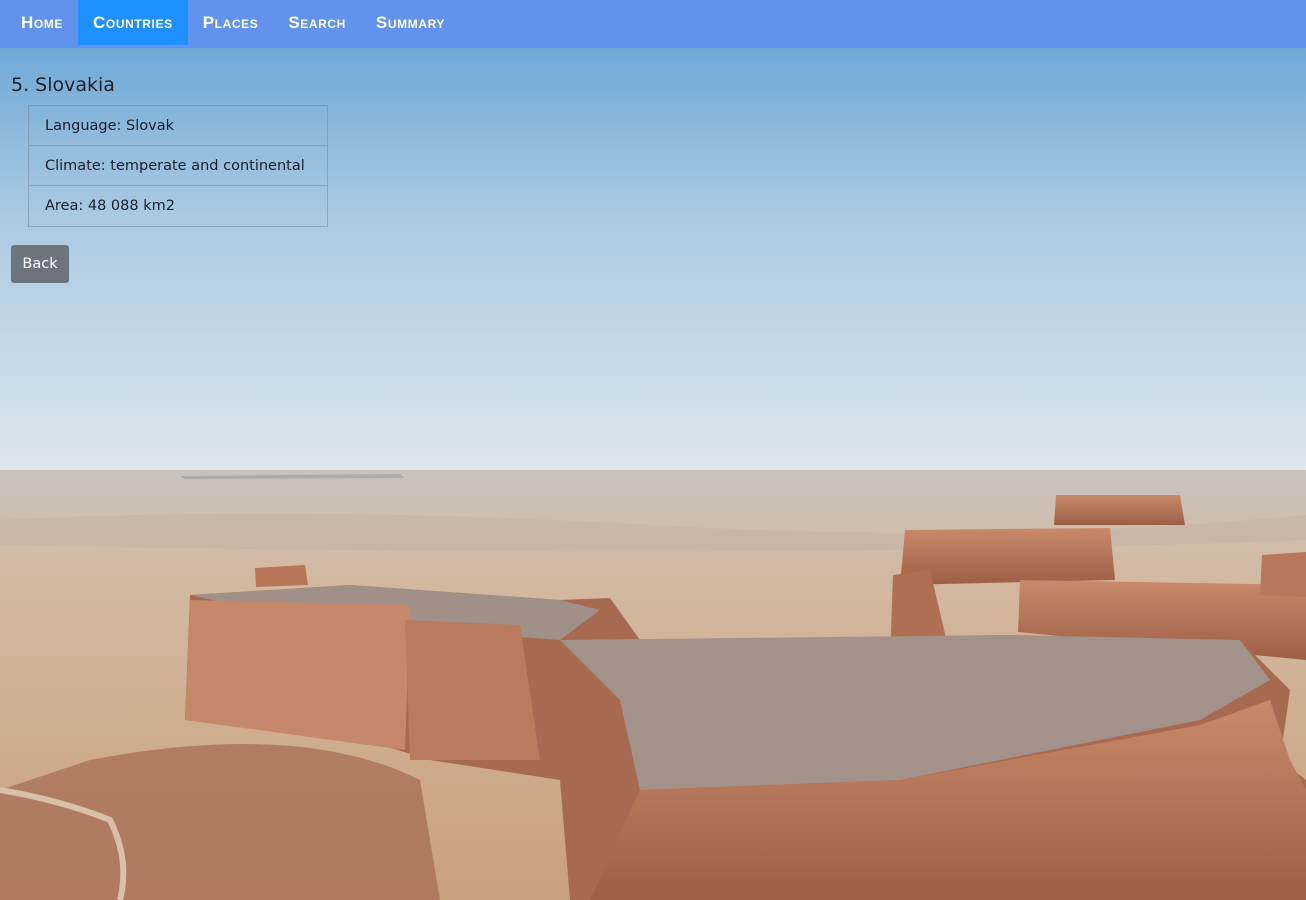 The width and height of the screenshot is (1306, 900). I want to click on nav-countries: Countries, so click(133, 22).